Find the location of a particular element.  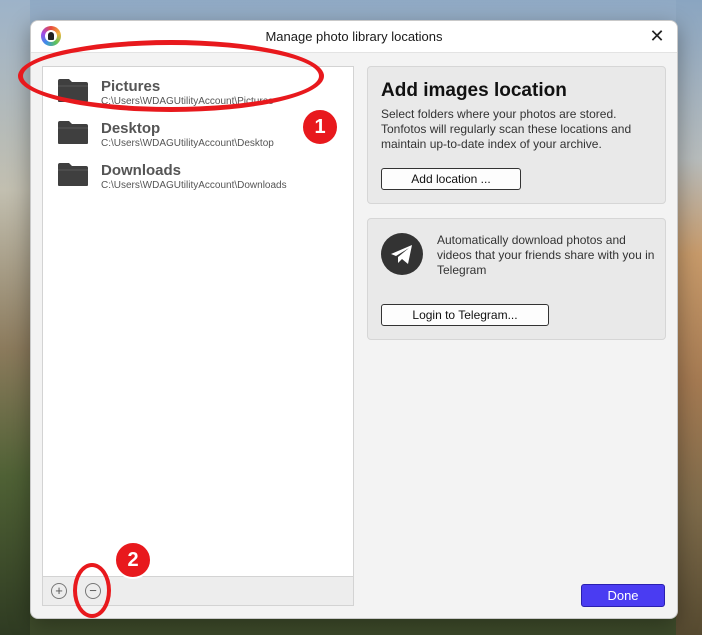

desktop-background-right is located at coordinates (689, 317).